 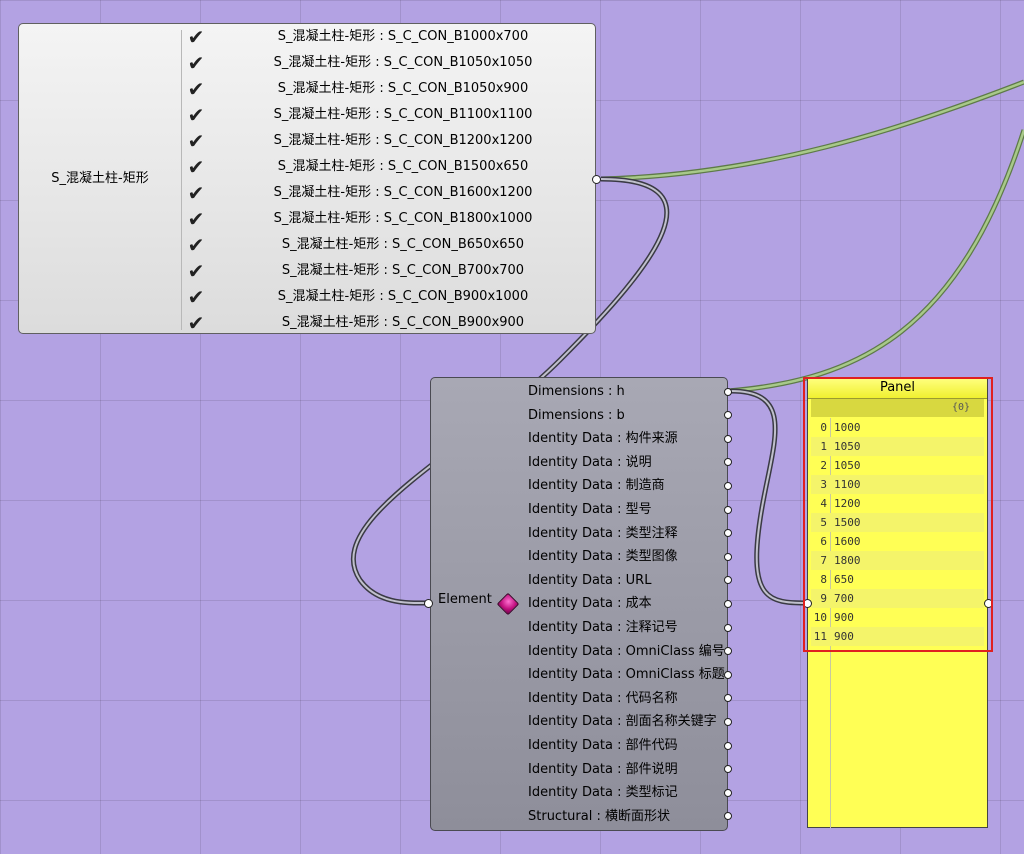 I want to click on panel-row: 0 1000, so click(x=897, y=427).